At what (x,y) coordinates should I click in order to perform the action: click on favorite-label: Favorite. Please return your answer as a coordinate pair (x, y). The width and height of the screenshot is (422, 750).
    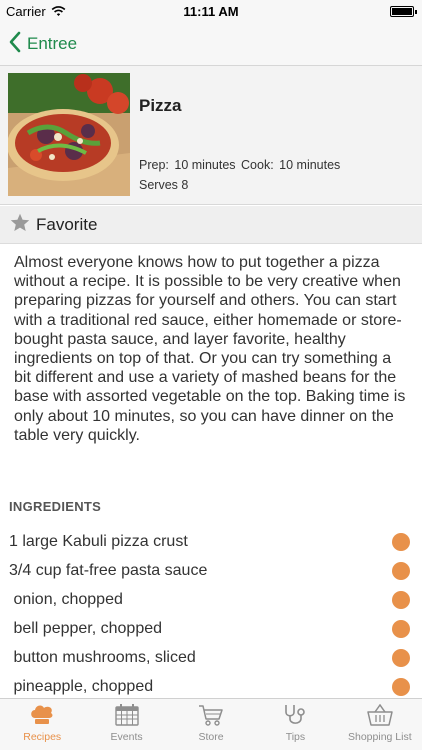
    Looking at the image, I should click on (67, 224).